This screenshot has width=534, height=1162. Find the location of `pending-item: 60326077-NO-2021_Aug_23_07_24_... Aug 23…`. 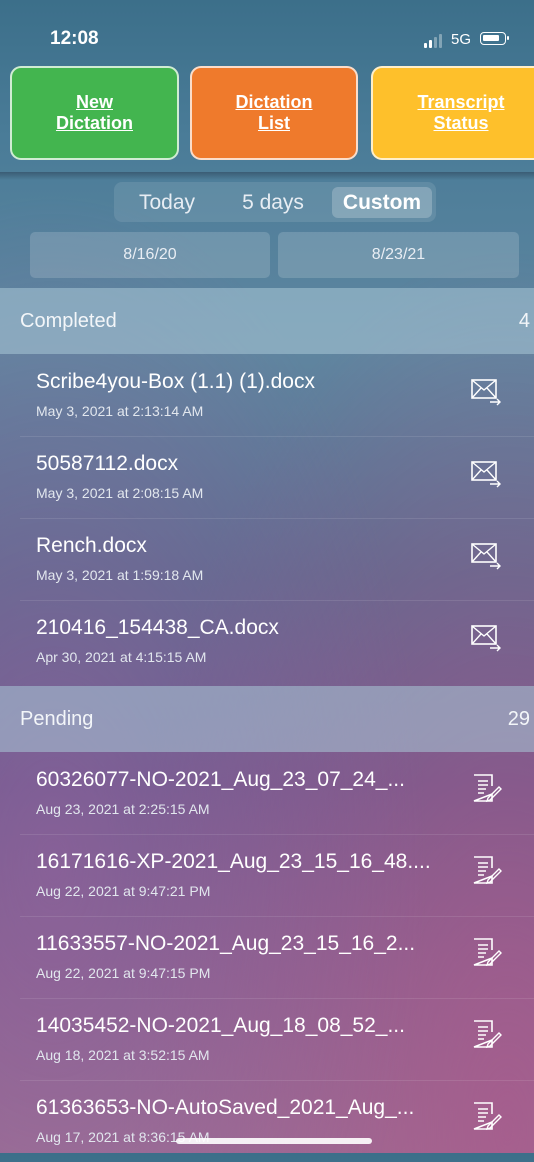

pending-item: 60326077-NO-2021_Aug_23_07_24_... Aug 23… is located at coordinates (277, 793).